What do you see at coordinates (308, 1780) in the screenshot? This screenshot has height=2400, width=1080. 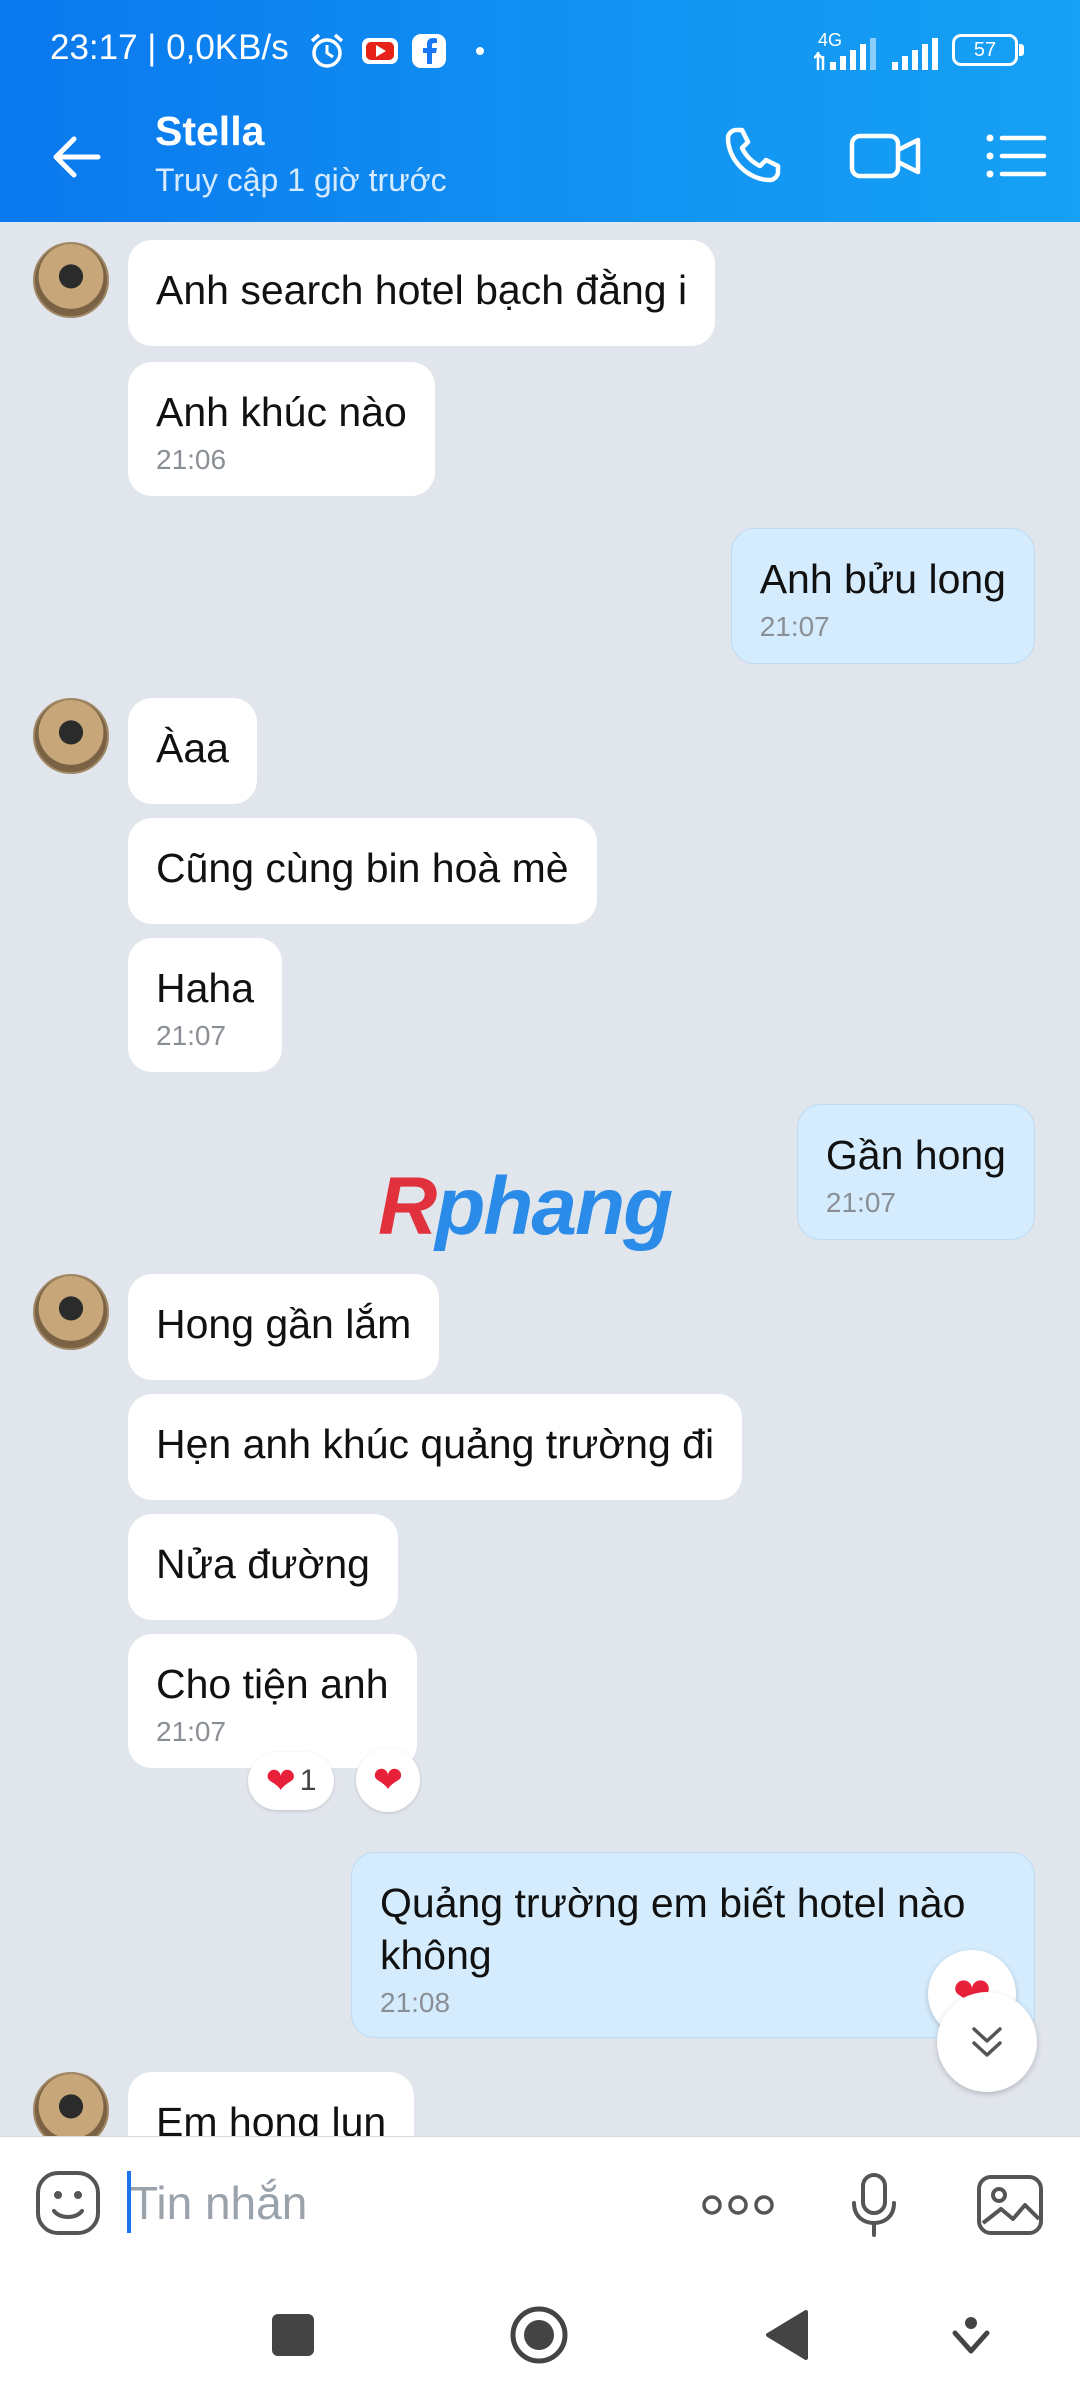 I see `reaction-count: 1` at bounding box center [308, 1780].